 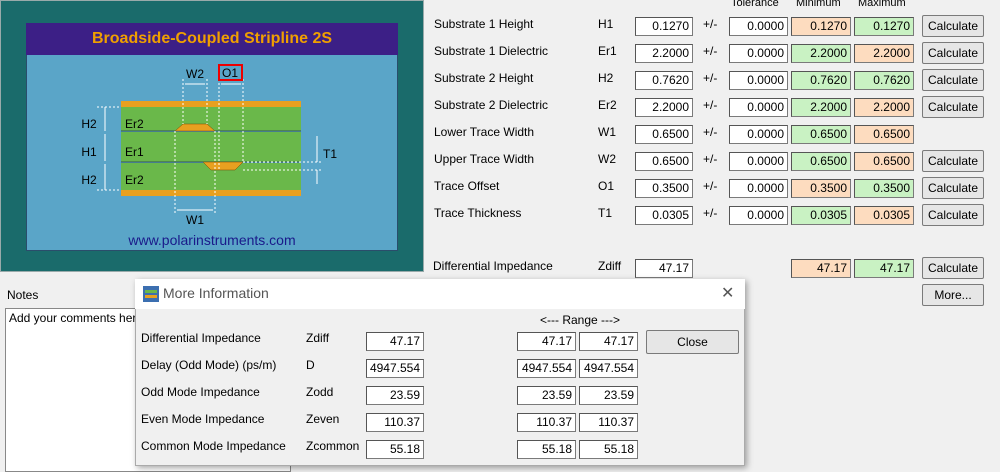 I want to click on close-button: Close, so click(x=692, y=342).